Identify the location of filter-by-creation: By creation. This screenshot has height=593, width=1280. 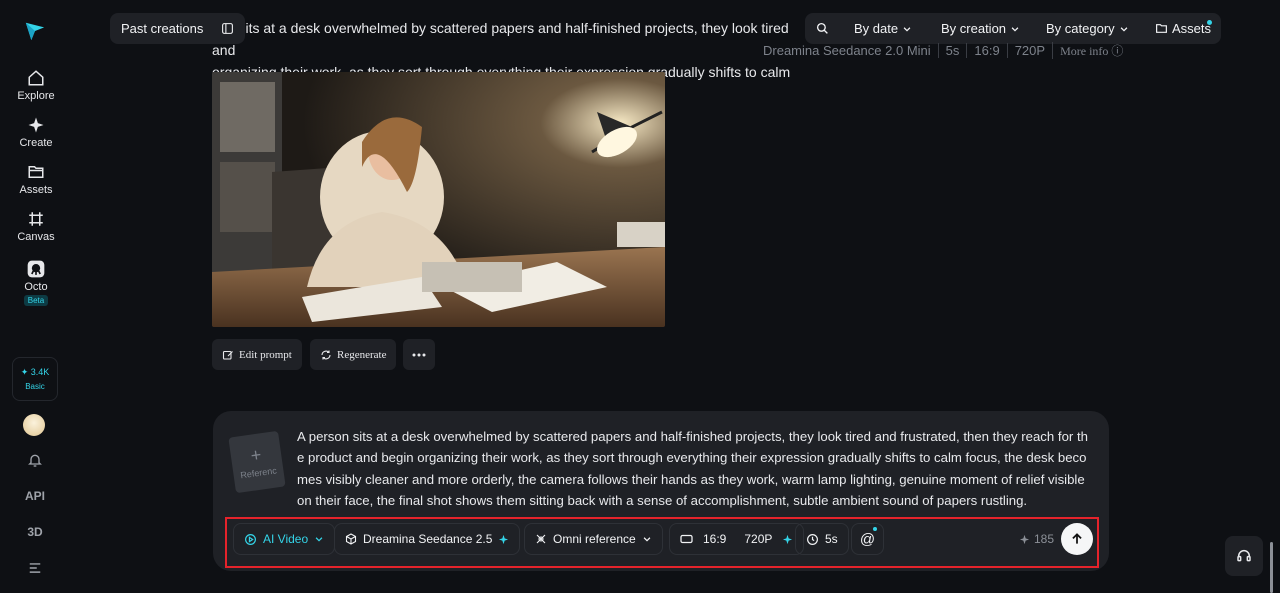
(980, 28).